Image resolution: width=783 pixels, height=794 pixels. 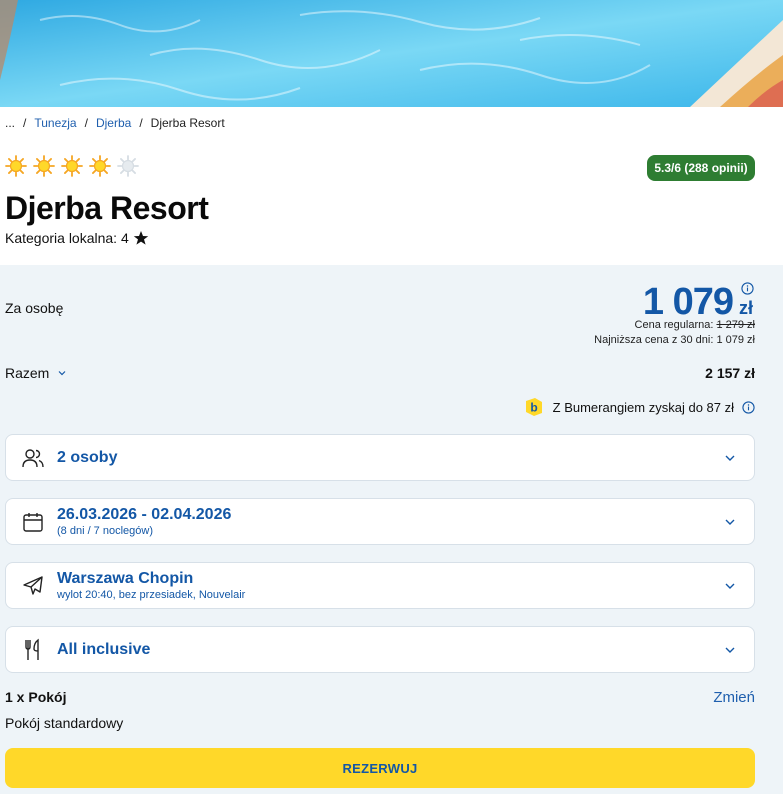 I want to click on fork-knife-icon, so click(x=32, y=649).